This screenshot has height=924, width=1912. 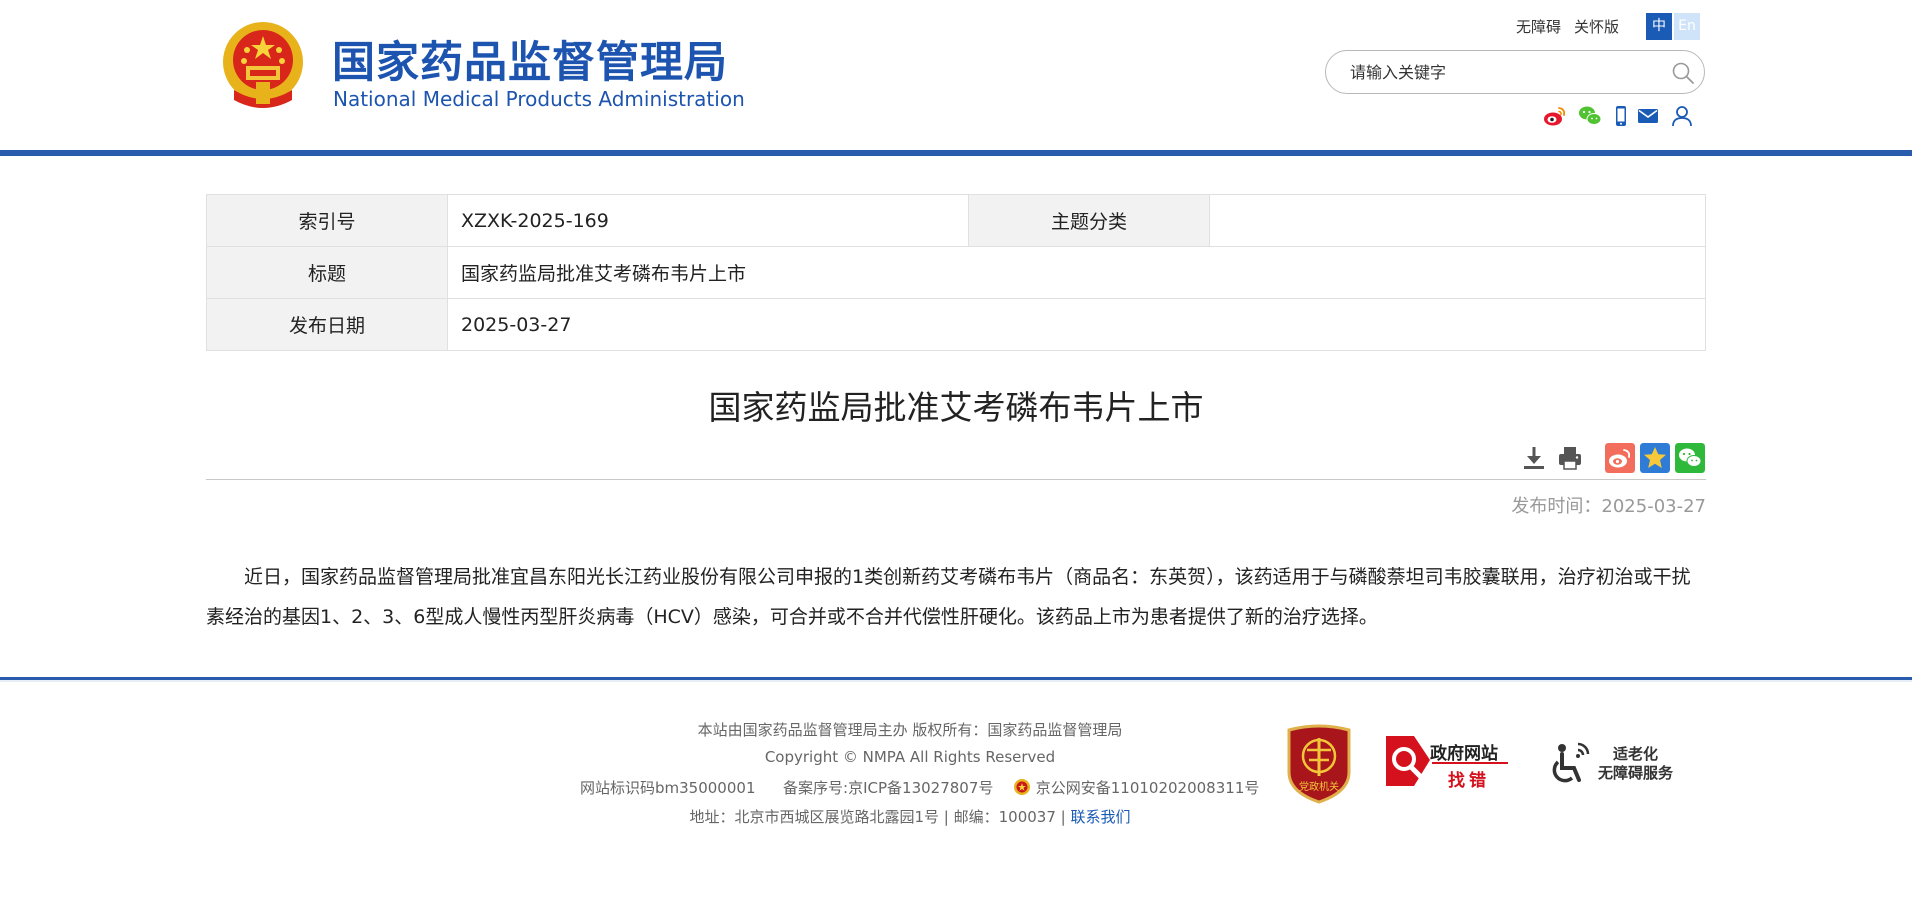 I want to click on lang-en-button: En, so click(x=1687, y=26).